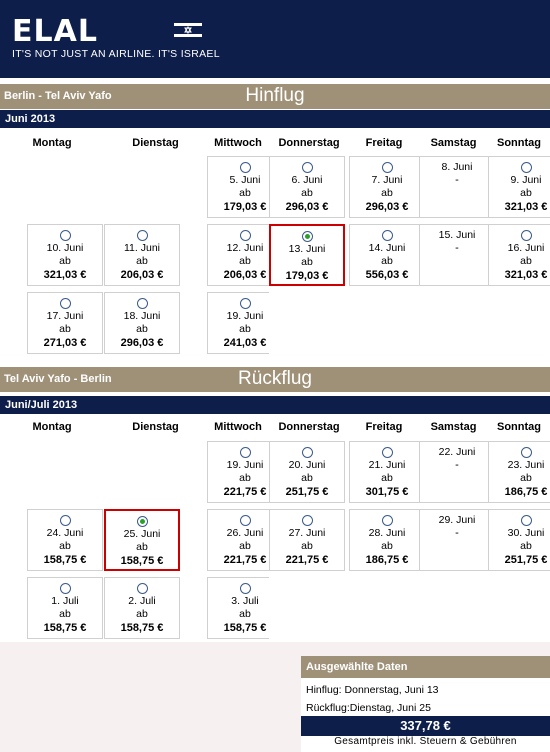  I want to click on outbound-date-label: 15. Juni, so click(457, 235).